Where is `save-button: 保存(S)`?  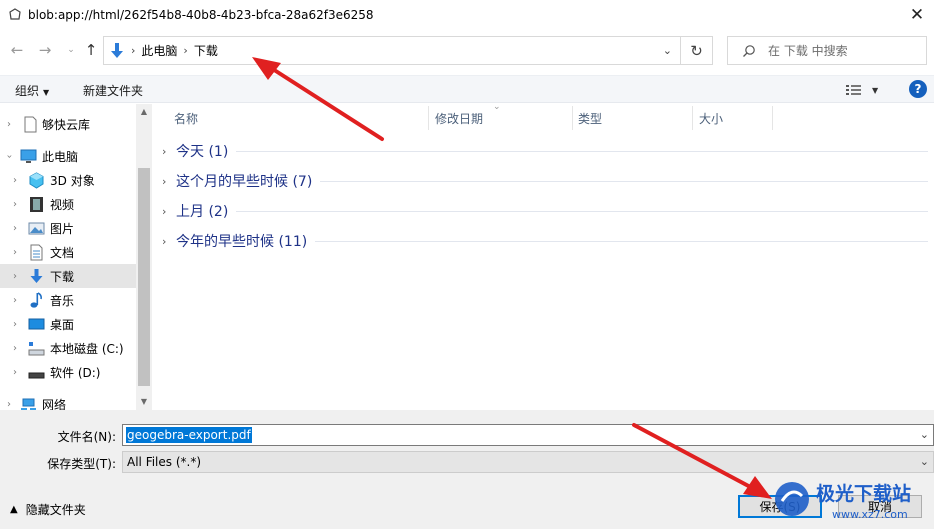
save-button: 保存(S) is located at coordinates (780, 506).